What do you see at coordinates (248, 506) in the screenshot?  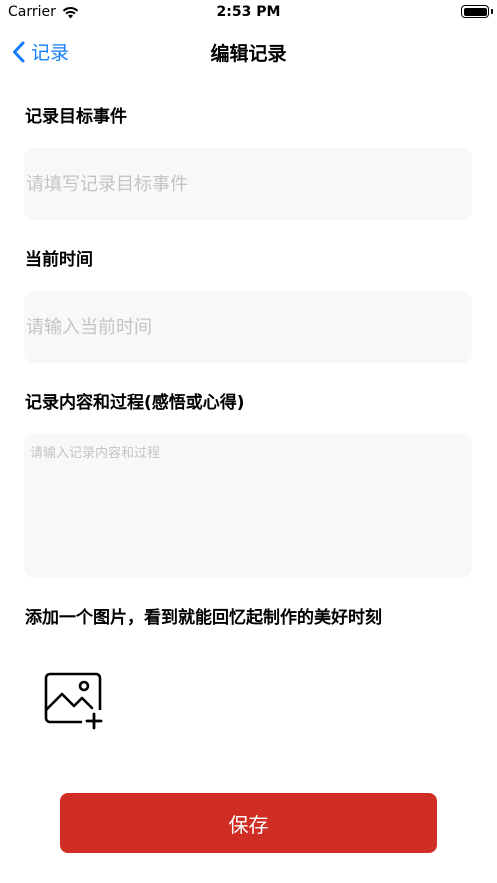 I see `record-content-textarea` at bounding box center [248, 506].